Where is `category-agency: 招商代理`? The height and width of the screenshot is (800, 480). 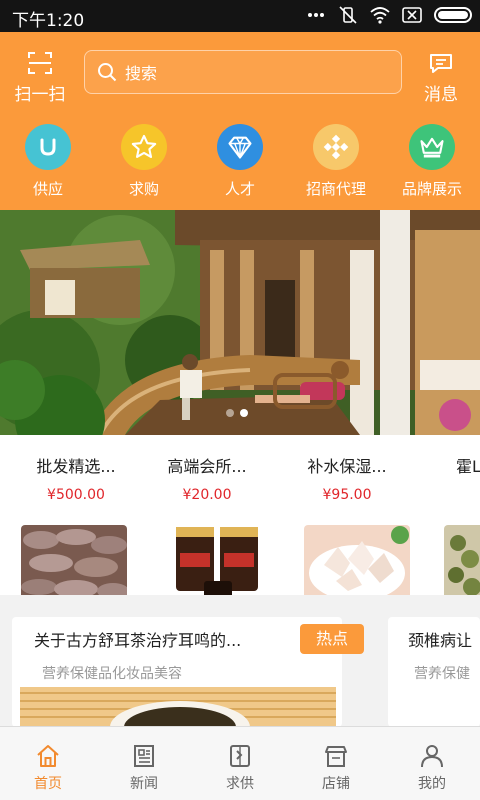 category-agency: 招商代理 is located at coordinates (336, 161).